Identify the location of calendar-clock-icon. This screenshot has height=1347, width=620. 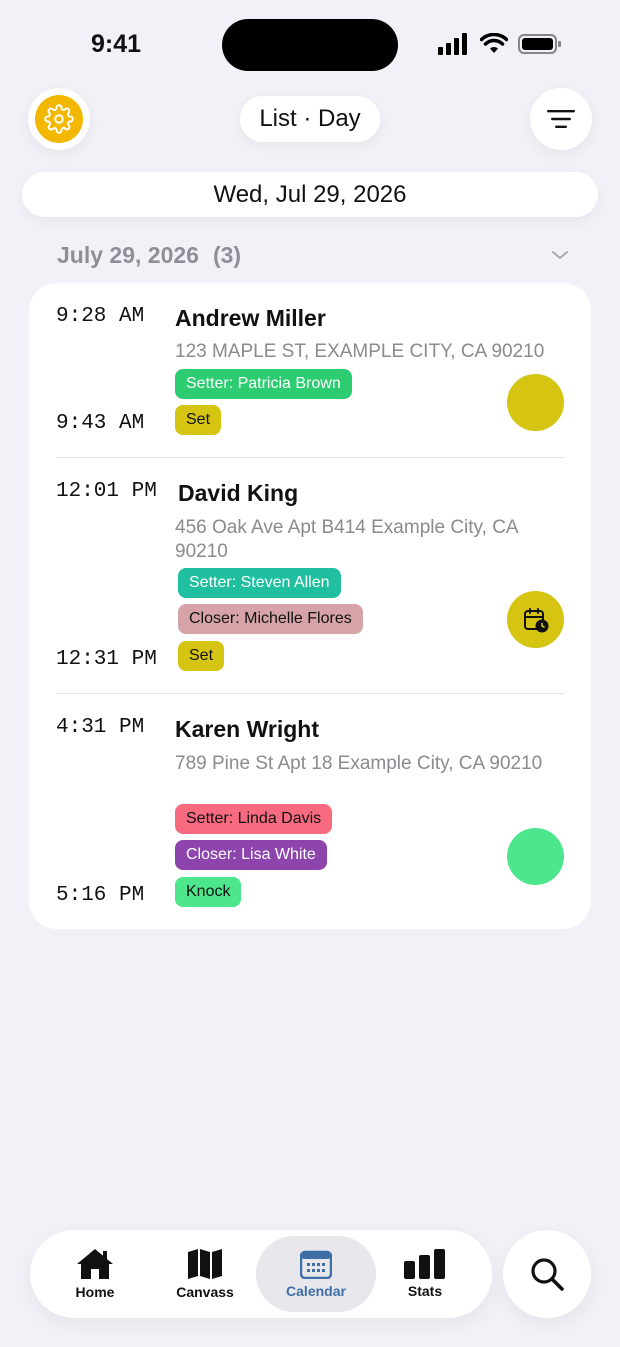
(535, 619).